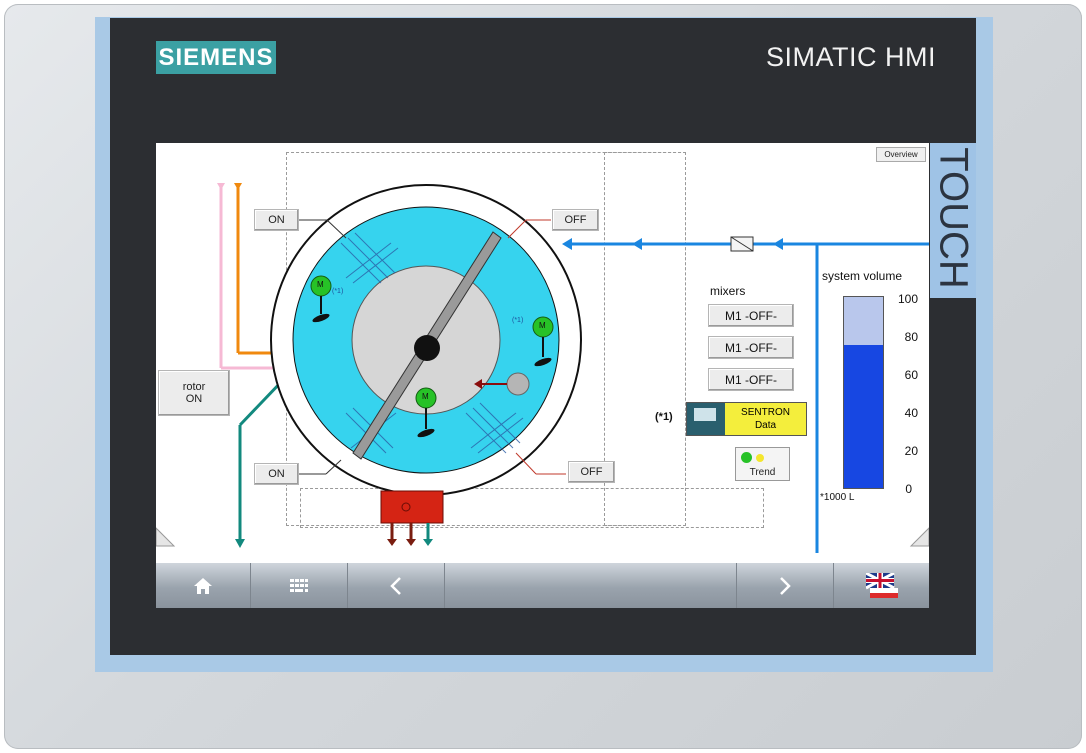 This screenshot has width=1086, height=753. Describe the element at coordinates (765, 412) in the screenshot. I see `sentron-line1: SENTRON` at that location.